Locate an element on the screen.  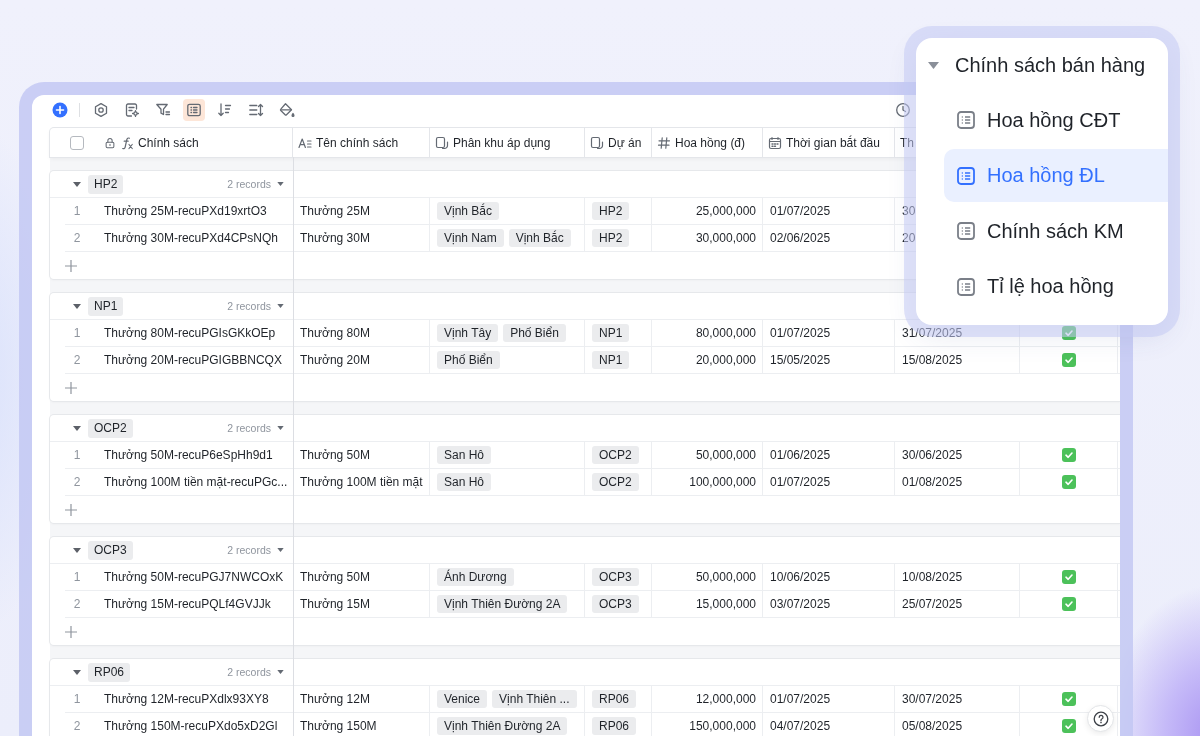
menu-item: Hoa hồng CĐT is located at coordinates (1056, 120).